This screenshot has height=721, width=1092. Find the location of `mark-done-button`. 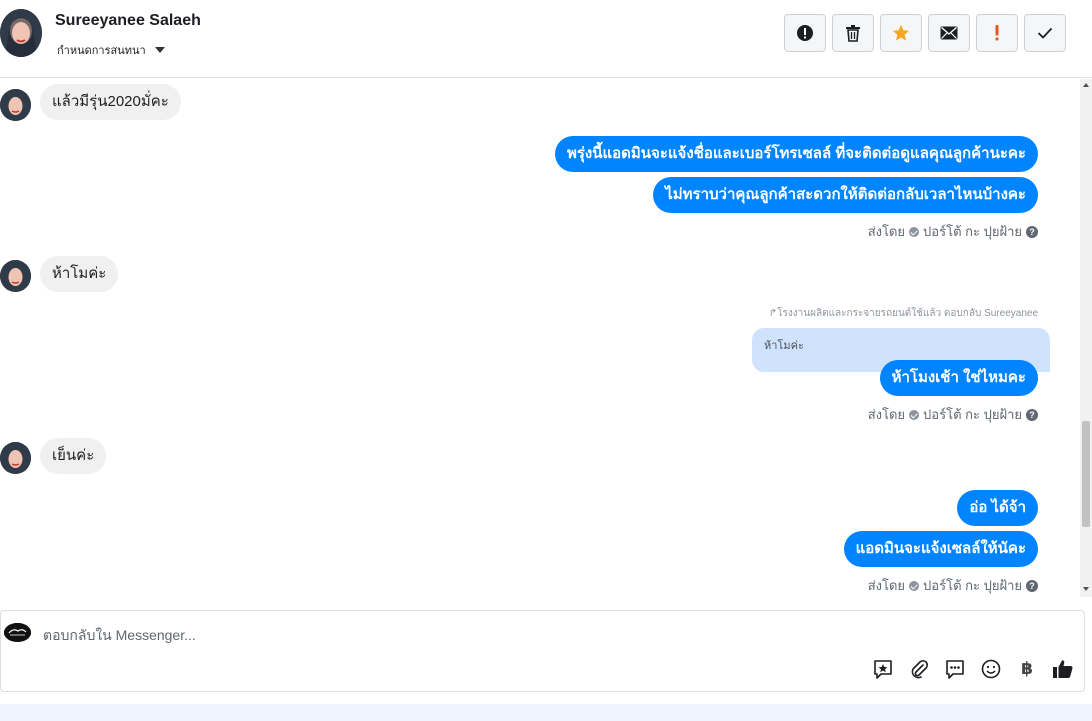

mark-done-button is located at coordinates (1045, 33).